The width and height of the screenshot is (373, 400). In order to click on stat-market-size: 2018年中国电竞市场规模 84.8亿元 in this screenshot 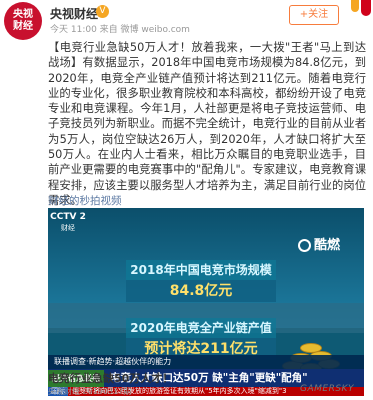, I will do `click(201, 281)`.